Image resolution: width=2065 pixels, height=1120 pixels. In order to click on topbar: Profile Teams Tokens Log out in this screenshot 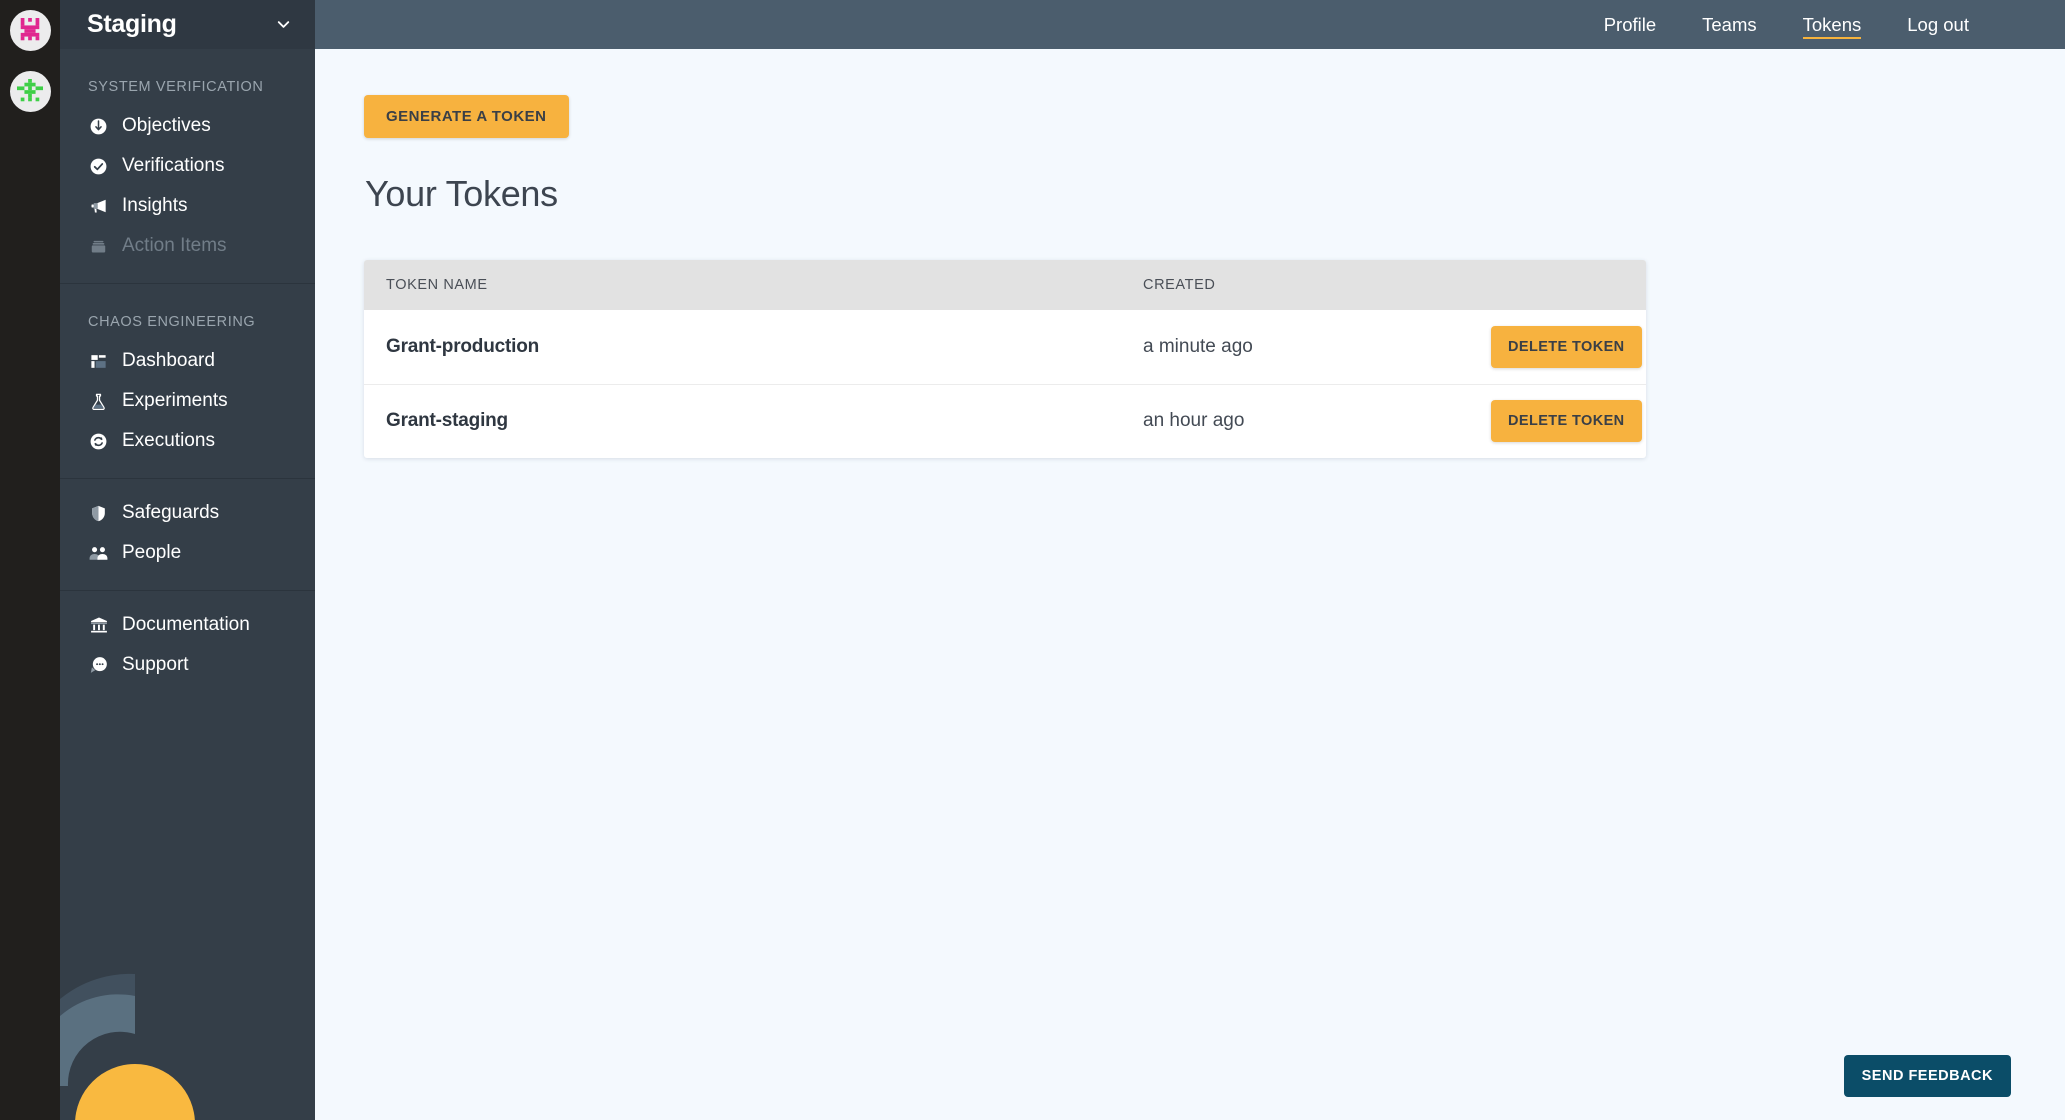, I will do `click(1190, 24)`.